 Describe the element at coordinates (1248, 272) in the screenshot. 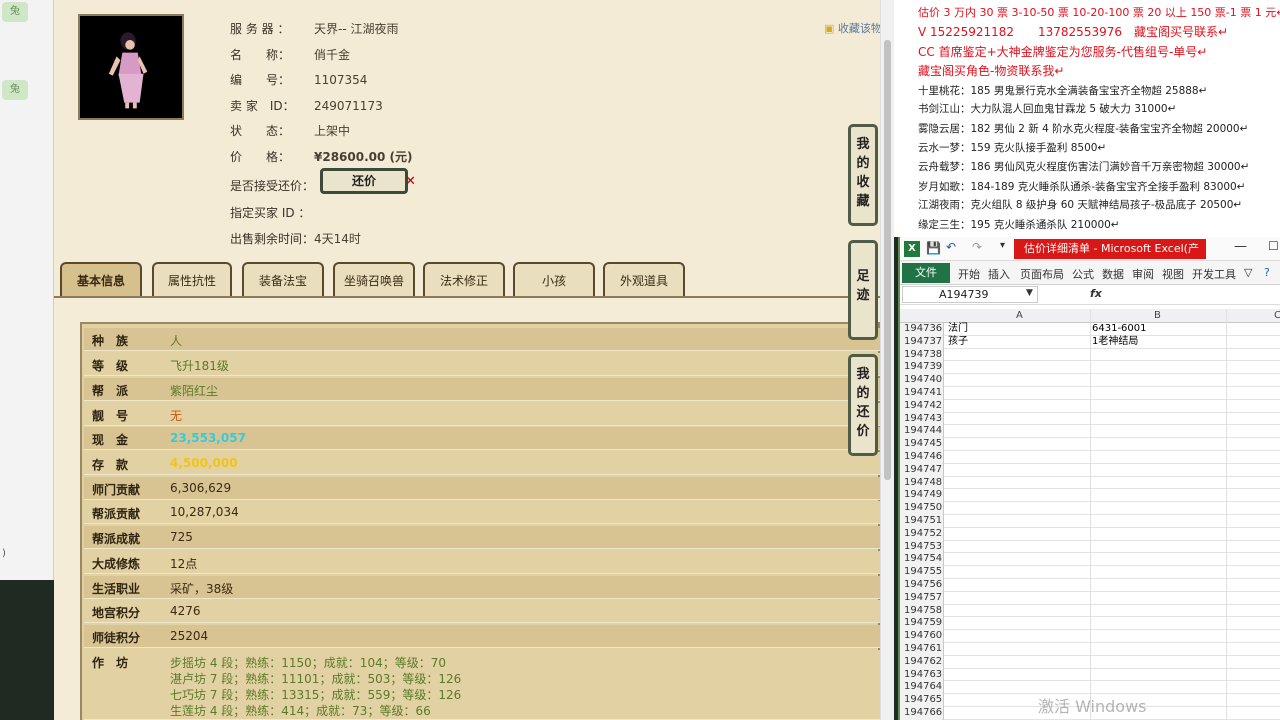

I see `chevron-down-icon: ▽` at that location.